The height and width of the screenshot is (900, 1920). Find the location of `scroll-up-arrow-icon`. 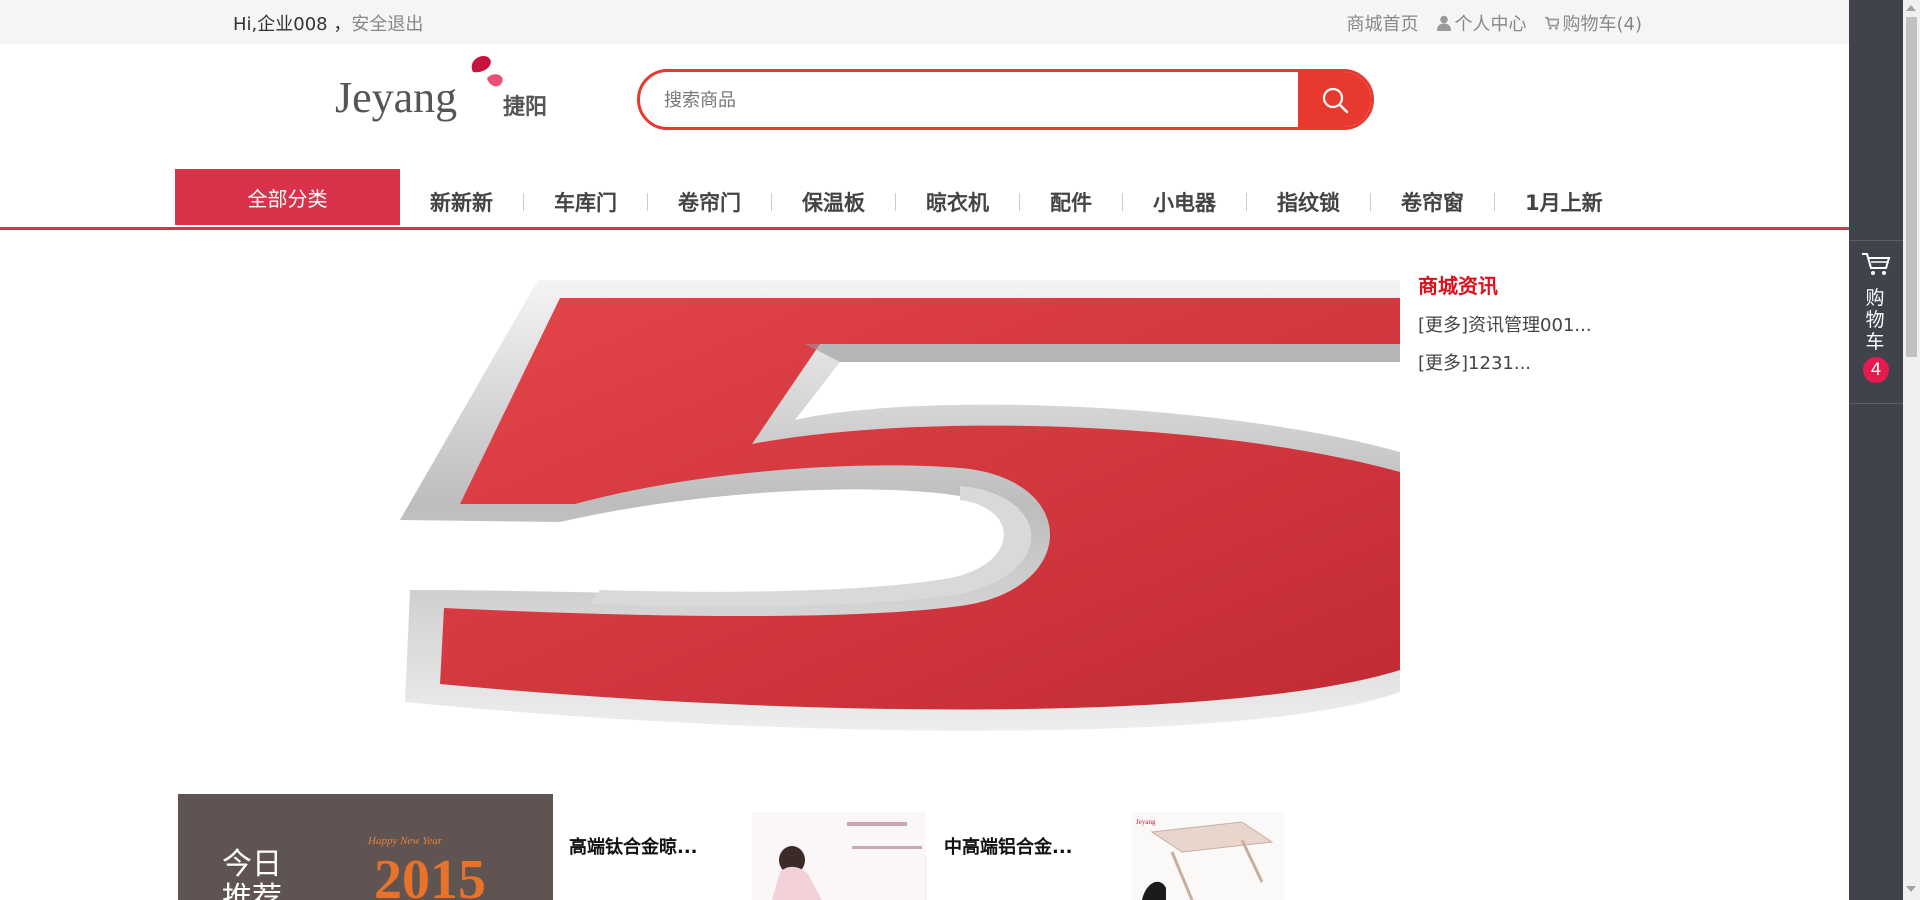

scroll-up-arrow-icon is located at coordinates (1911, 8).